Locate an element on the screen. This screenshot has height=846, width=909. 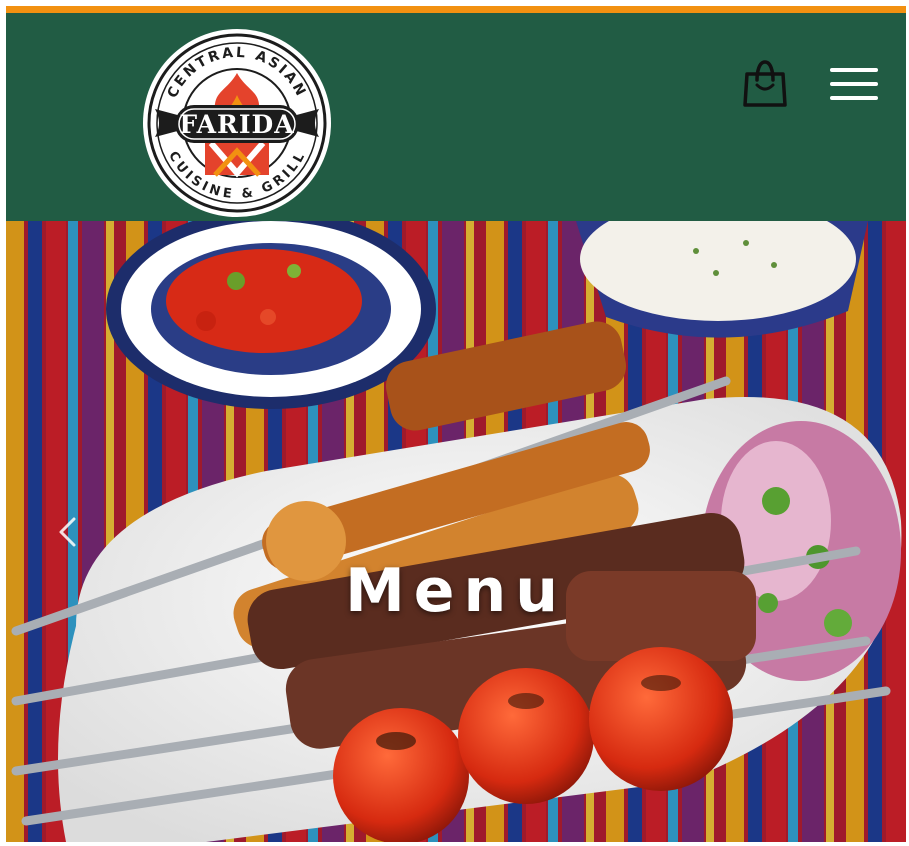
logo-wordmark: FARIDA is located at coordinates (236, 124).